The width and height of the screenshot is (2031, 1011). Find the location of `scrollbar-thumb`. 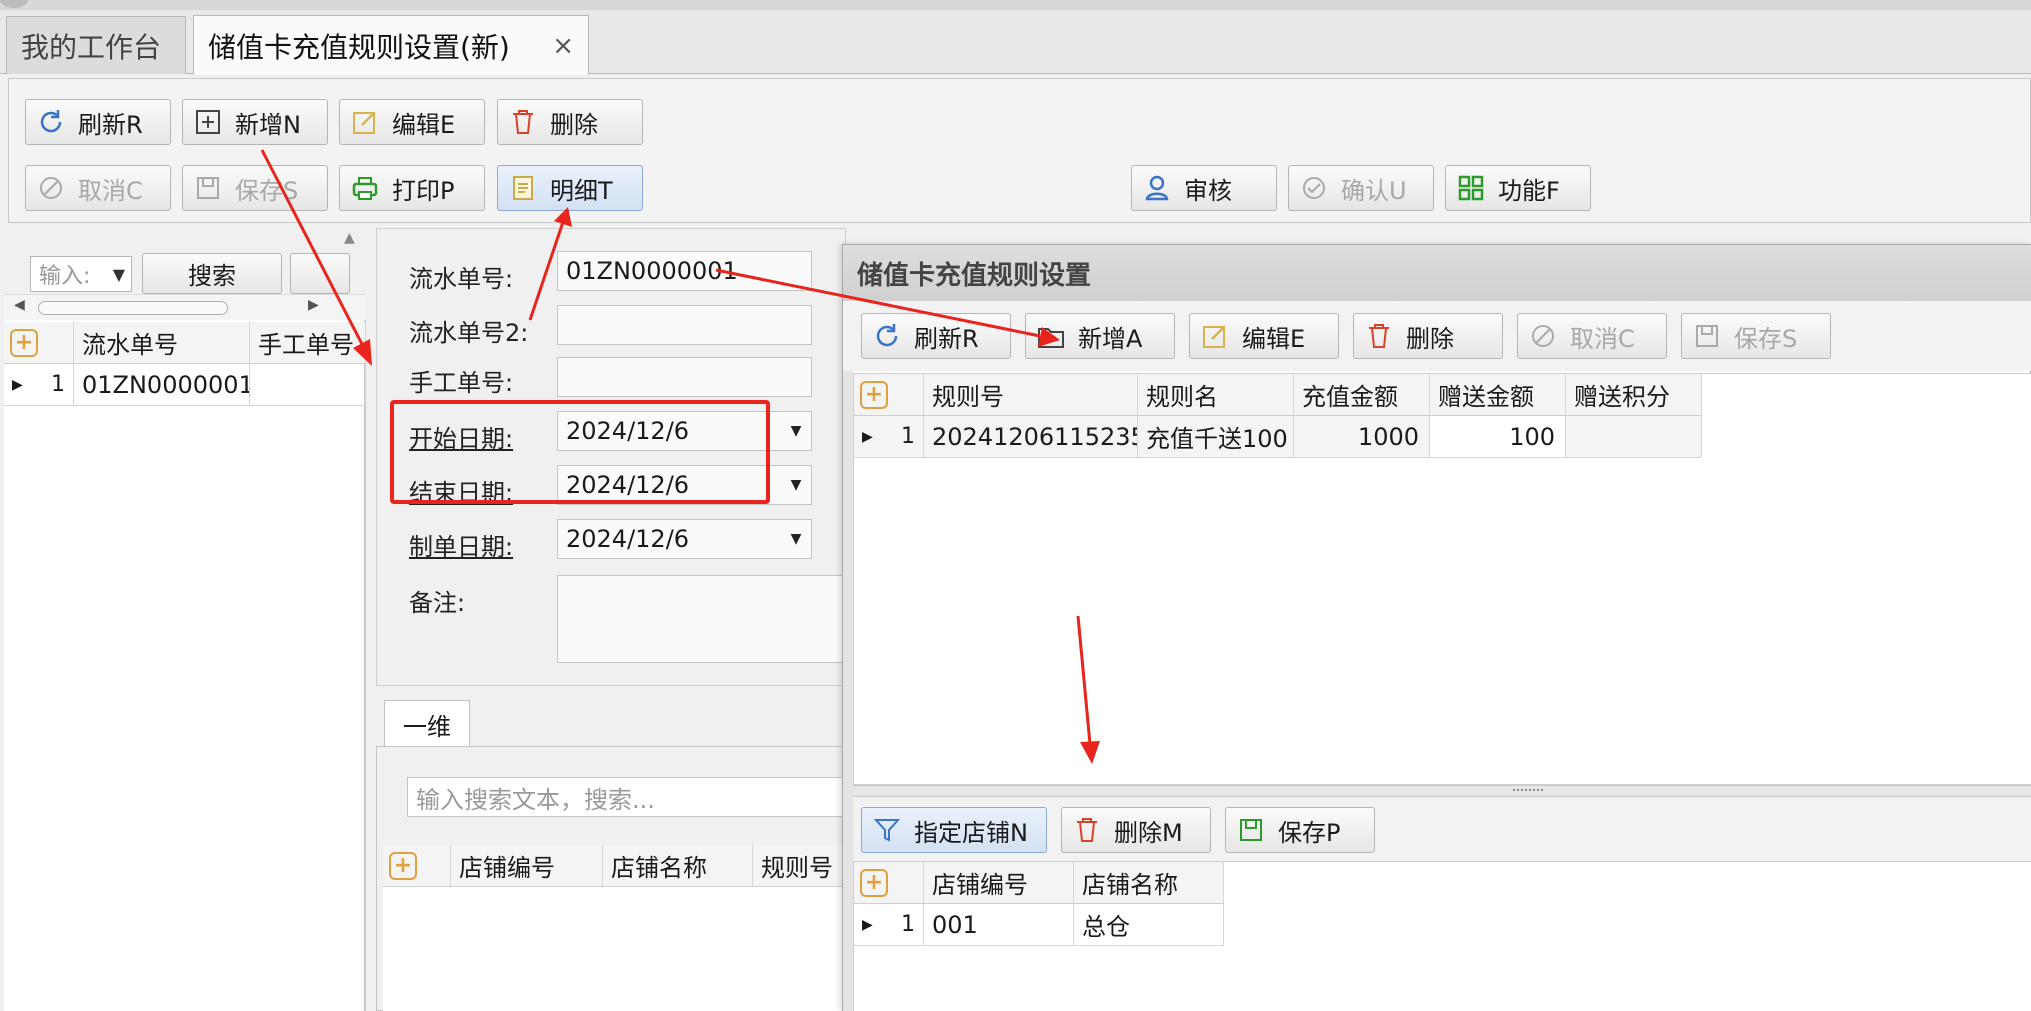

scrollbar-thumb is located at coordinates (133, 308).